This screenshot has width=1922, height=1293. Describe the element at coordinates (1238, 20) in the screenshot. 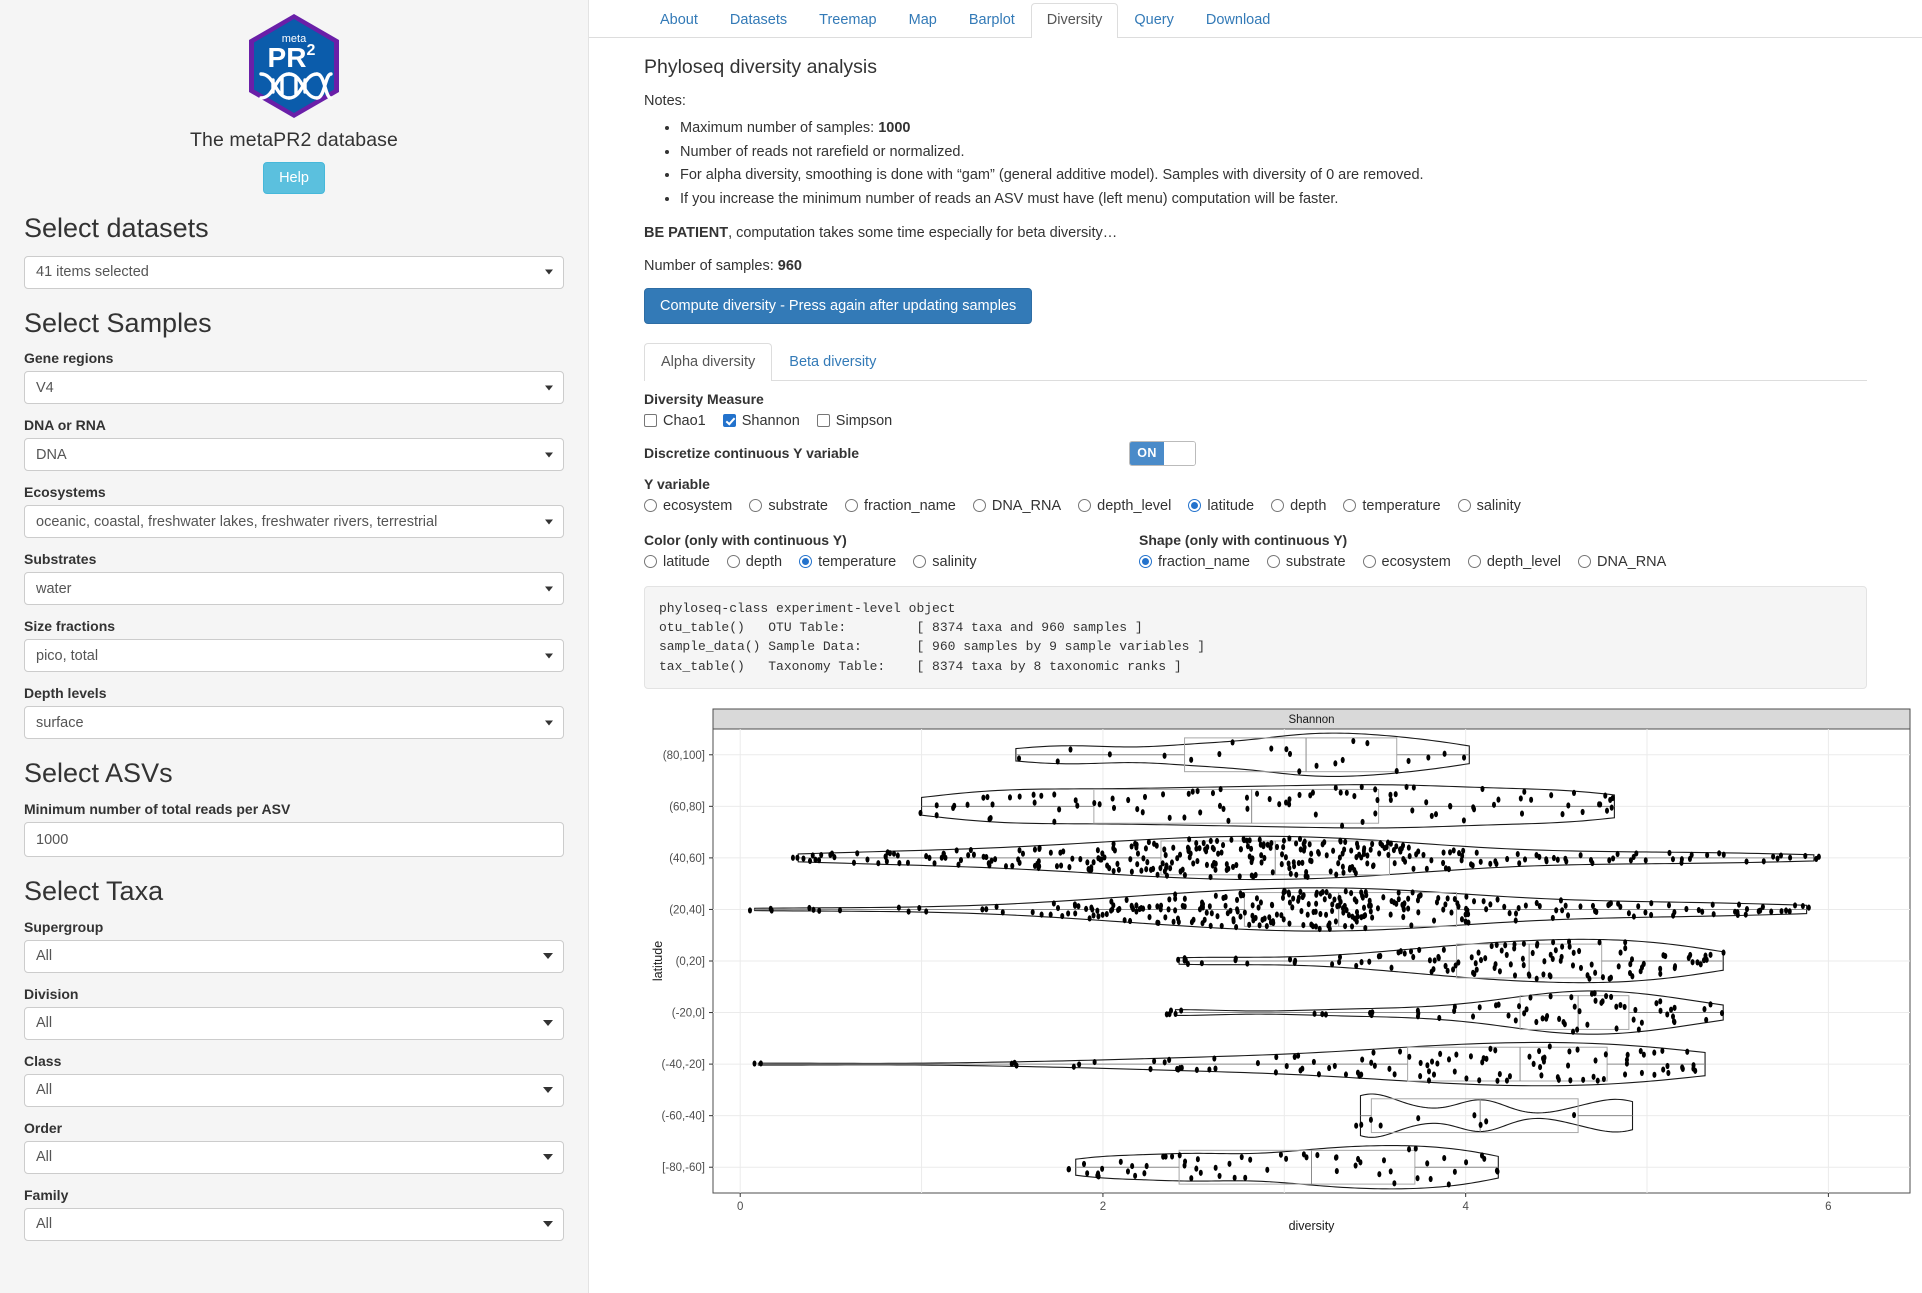

I see `tab-download: Download` at that location.